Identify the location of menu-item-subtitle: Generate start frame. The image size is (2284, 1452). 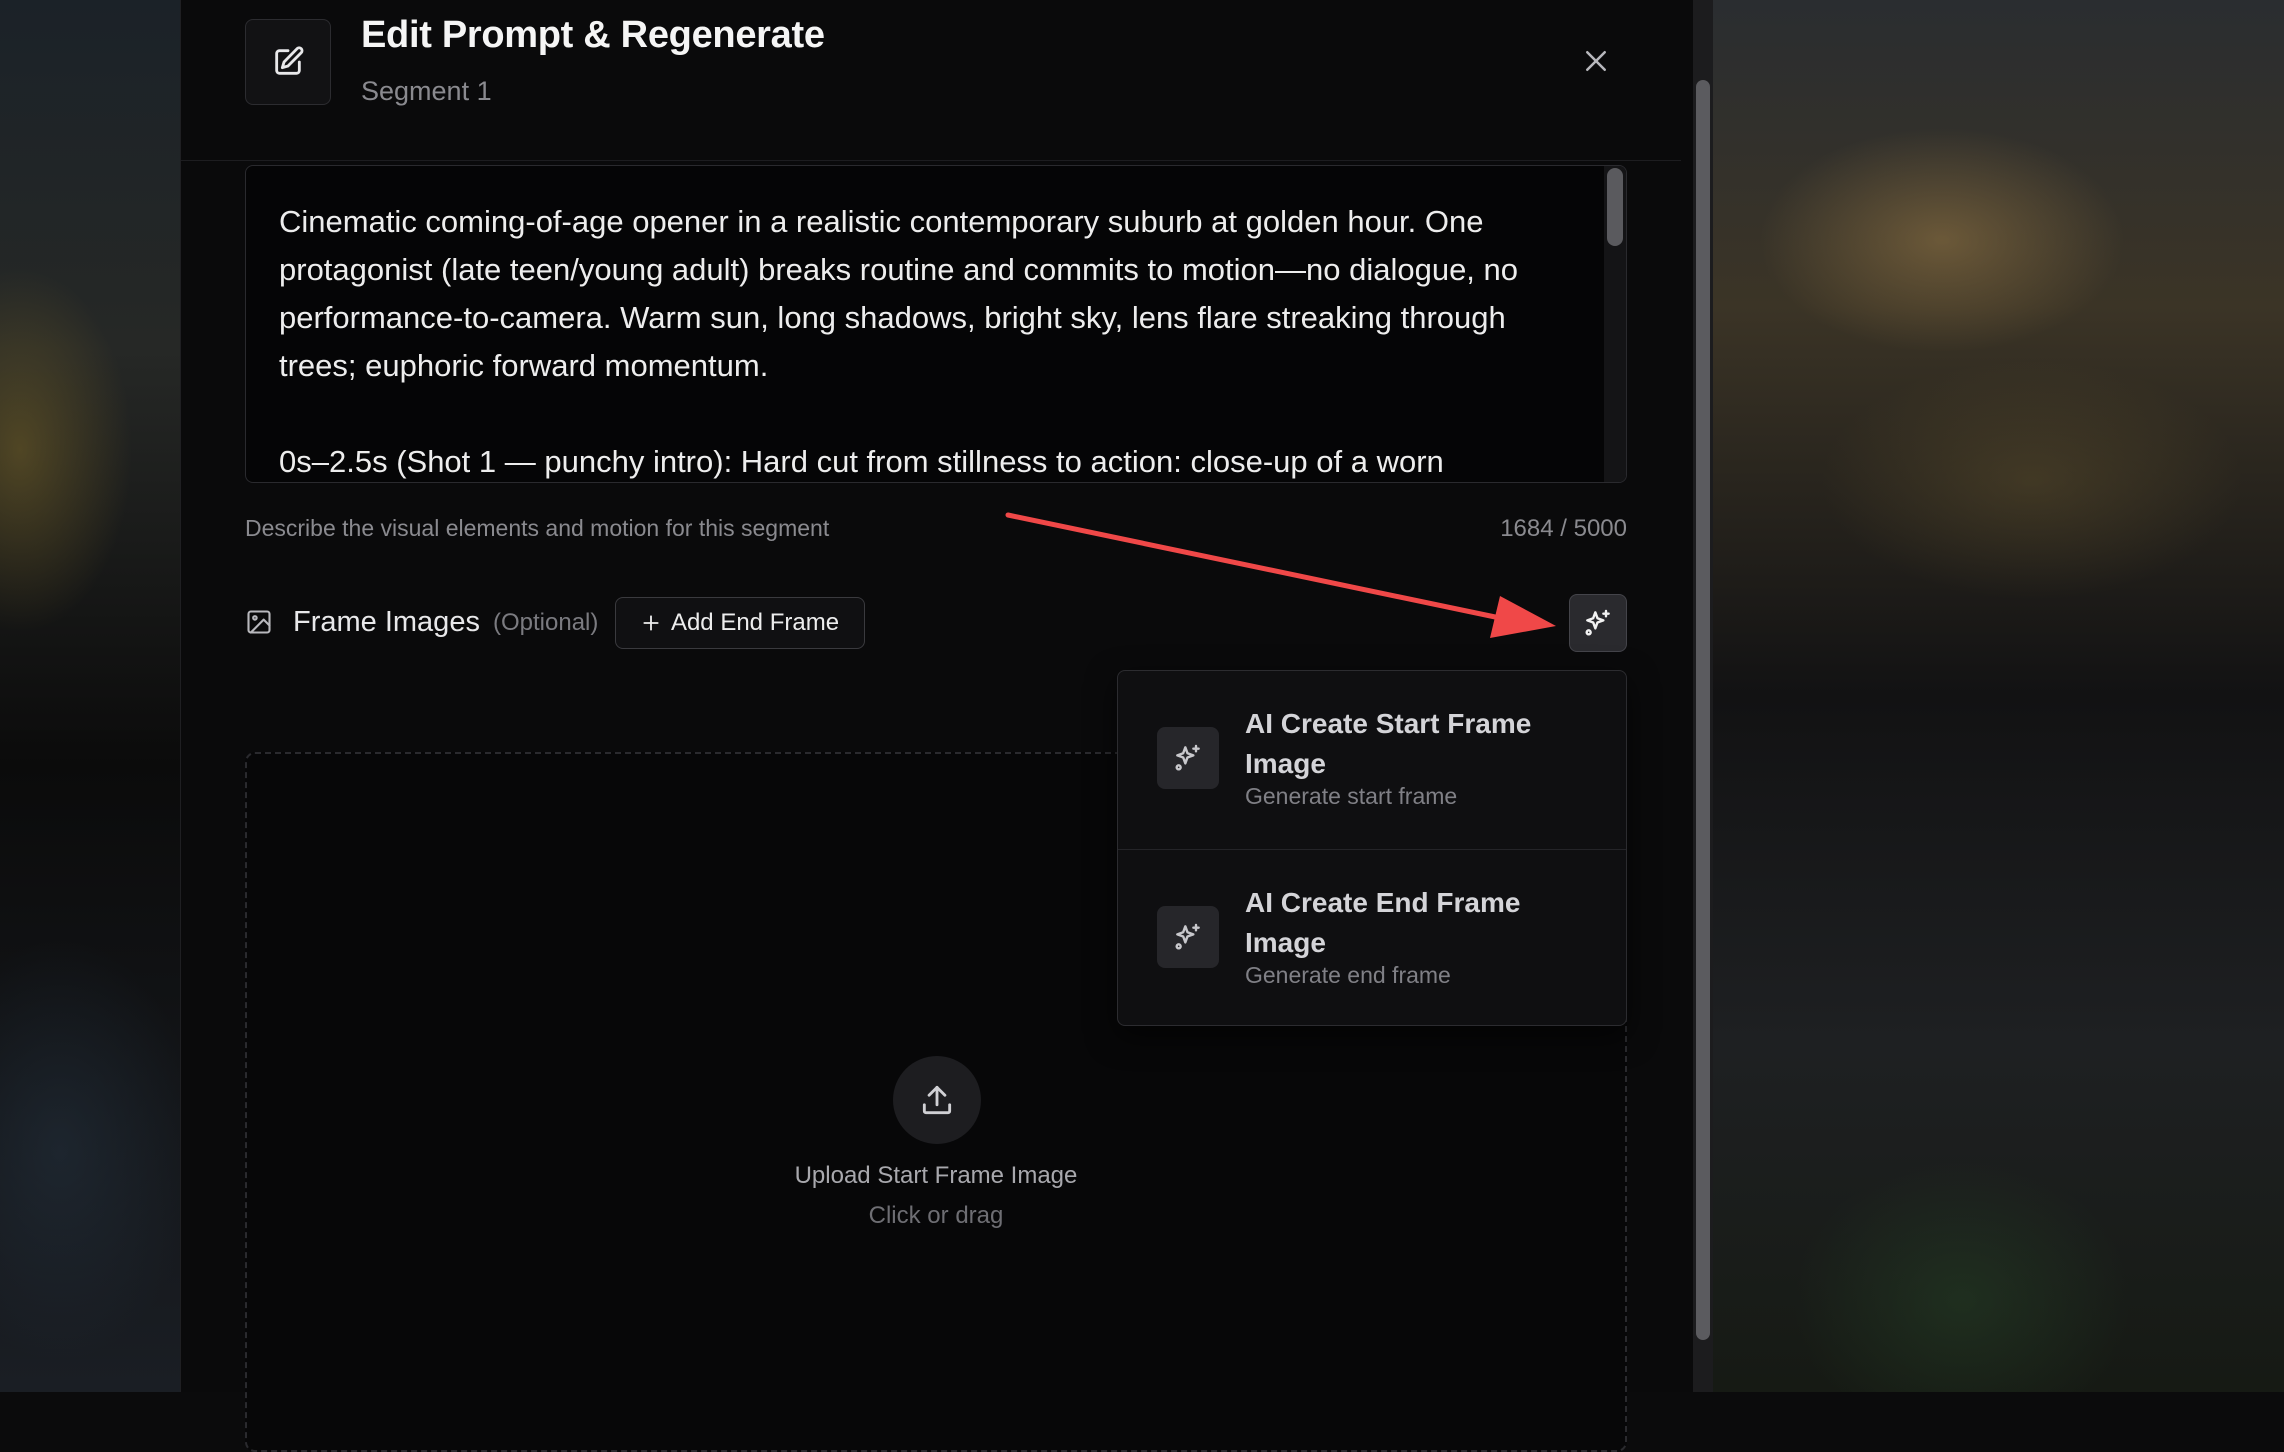
(1351, 796).